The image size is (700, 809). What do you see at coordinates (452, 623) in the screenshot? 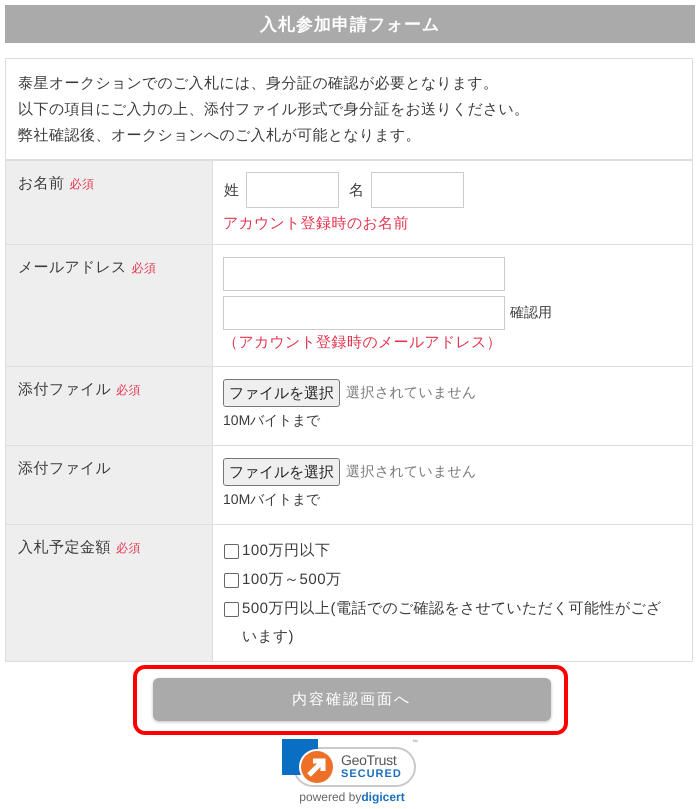
I see `option-label: 500万円以上(電話でのご確認をさせていただく可能性がございます)` at bounding box center [452, 623].